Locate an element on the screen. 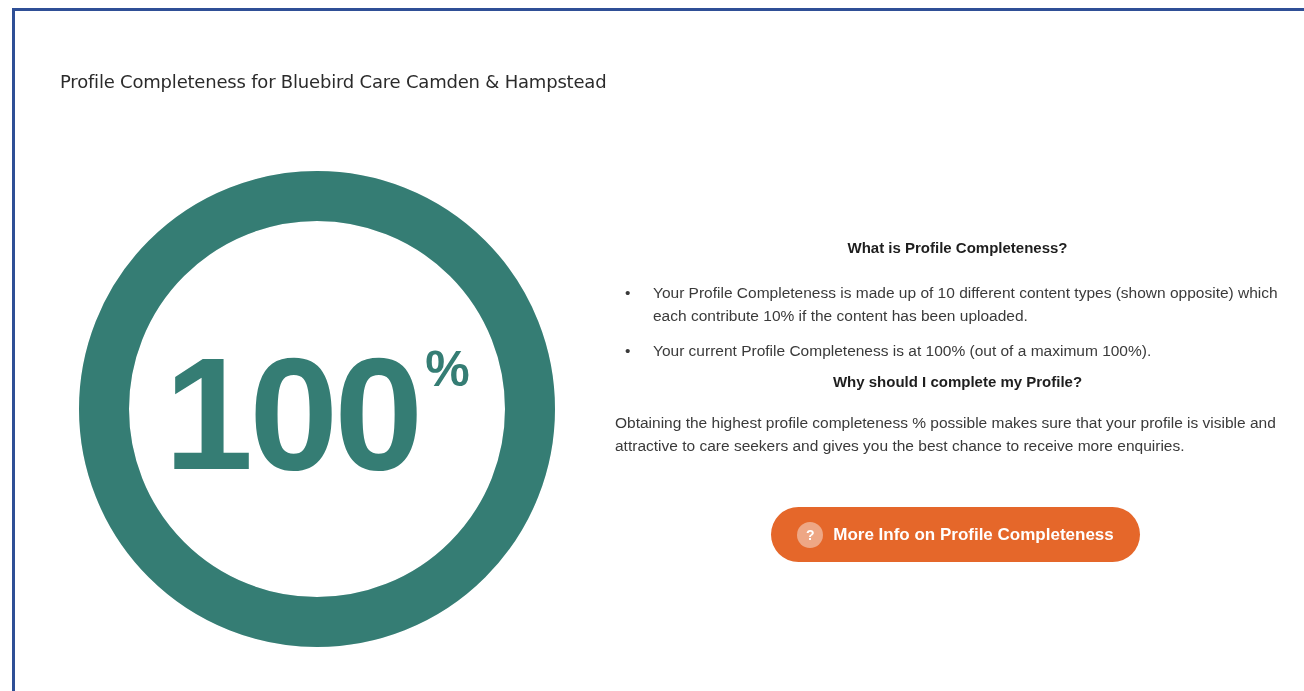 The height and width of the screenshot is (691, 1304). page-title: Profile Completeness for Bluebird Care Camden & Hampstead is located at coordinates (334, 81).